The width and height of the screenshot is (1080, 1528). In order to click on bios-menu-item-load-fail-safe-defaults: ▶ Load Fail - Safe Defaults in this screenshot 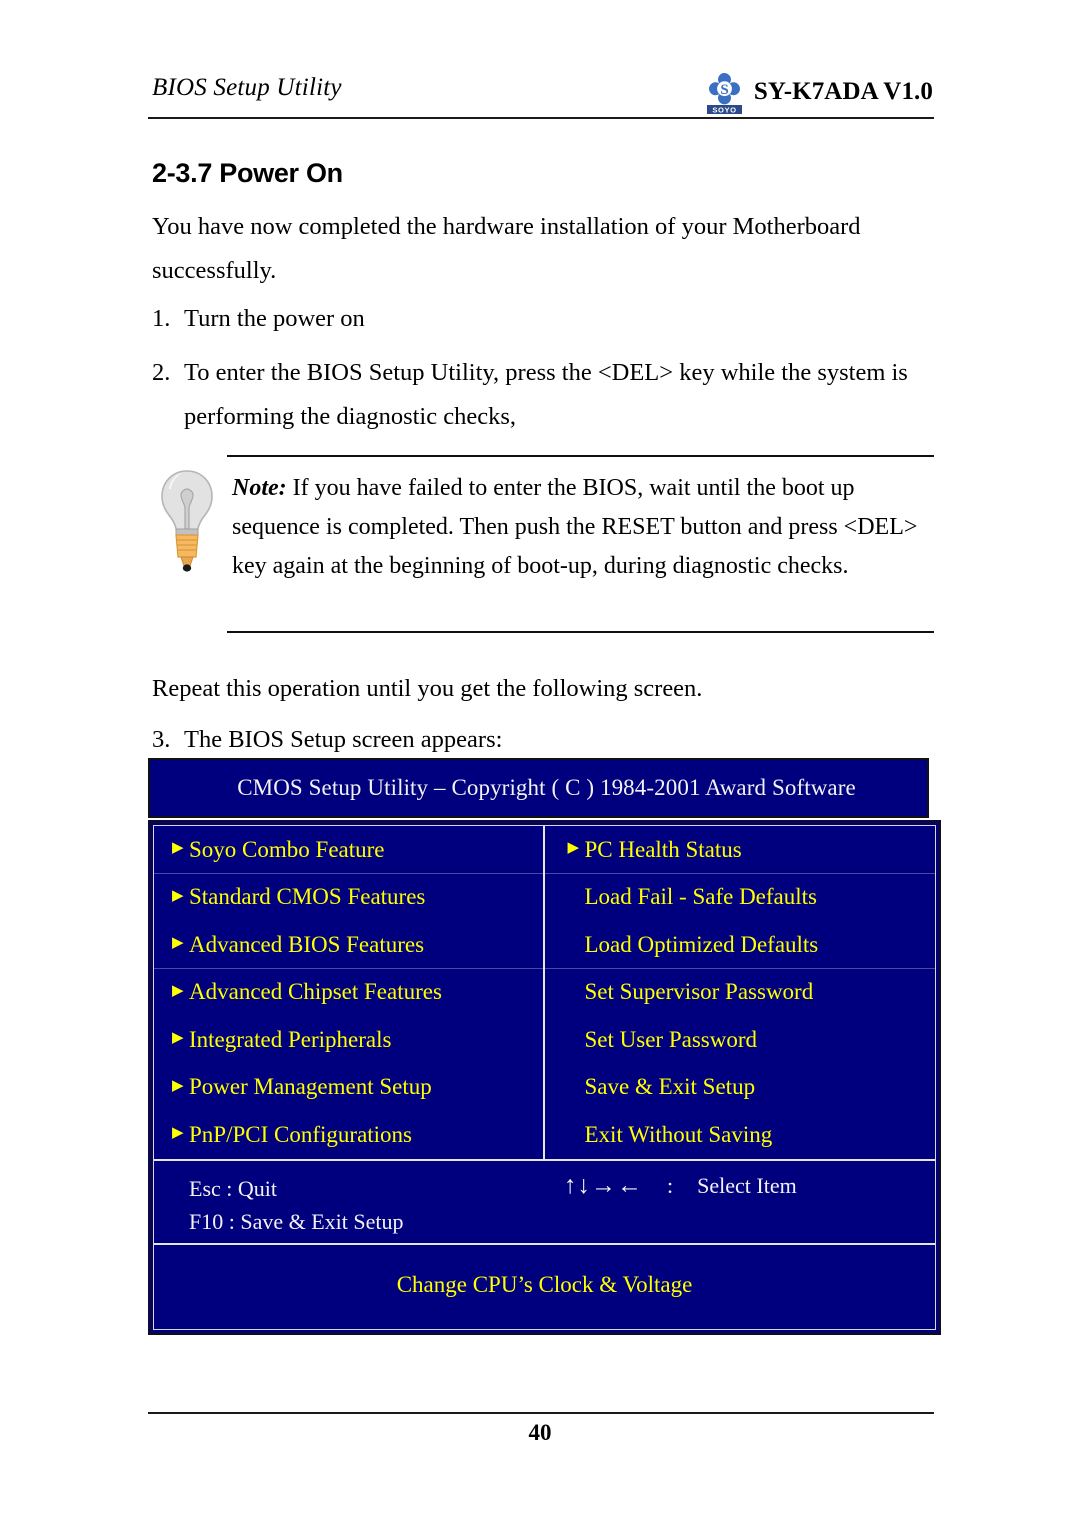, I will do `click(740, 898)`.